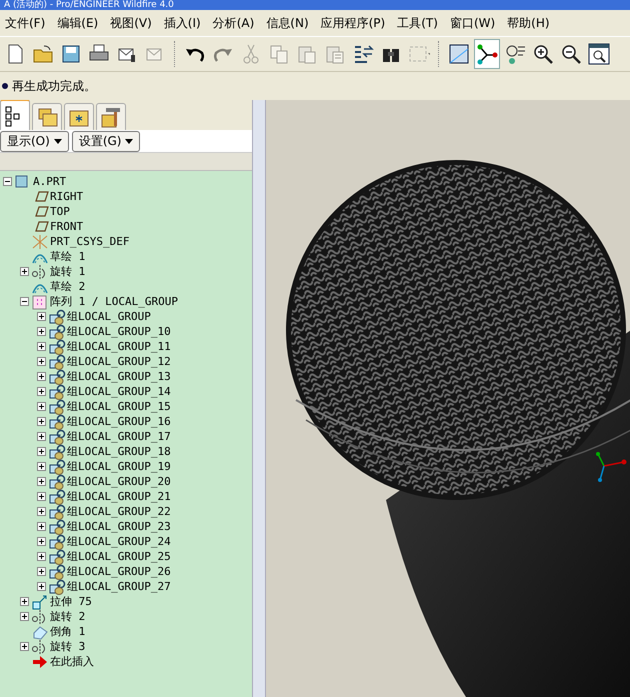  Describe the element at coordinates (40, 602) in the screenshot. I see `extrude-icon` at that location.